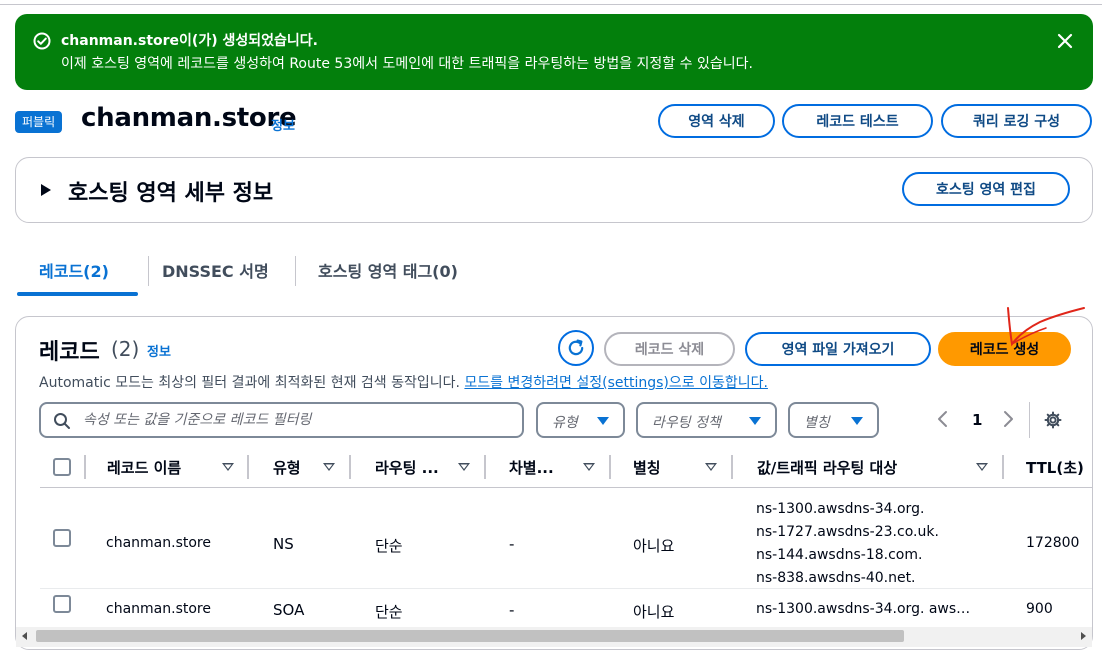 The image size is (1102, 650). I want to click on flash-title: chanman.store이(가) 생성되었습니다., so click(189, 41).